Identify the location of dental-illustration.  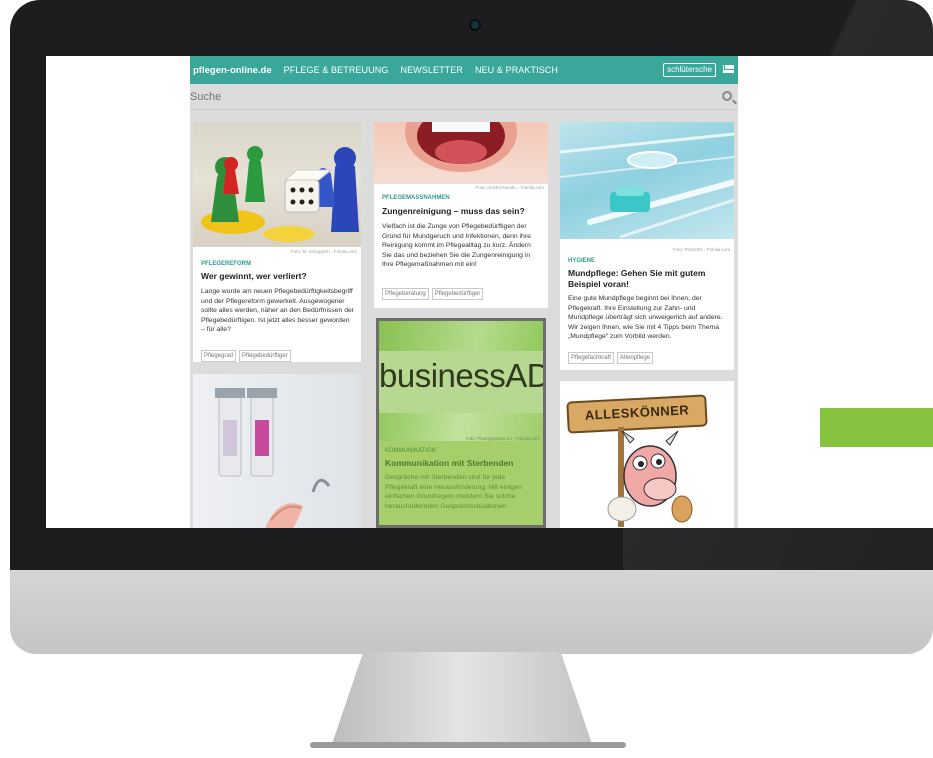
(647, 188).